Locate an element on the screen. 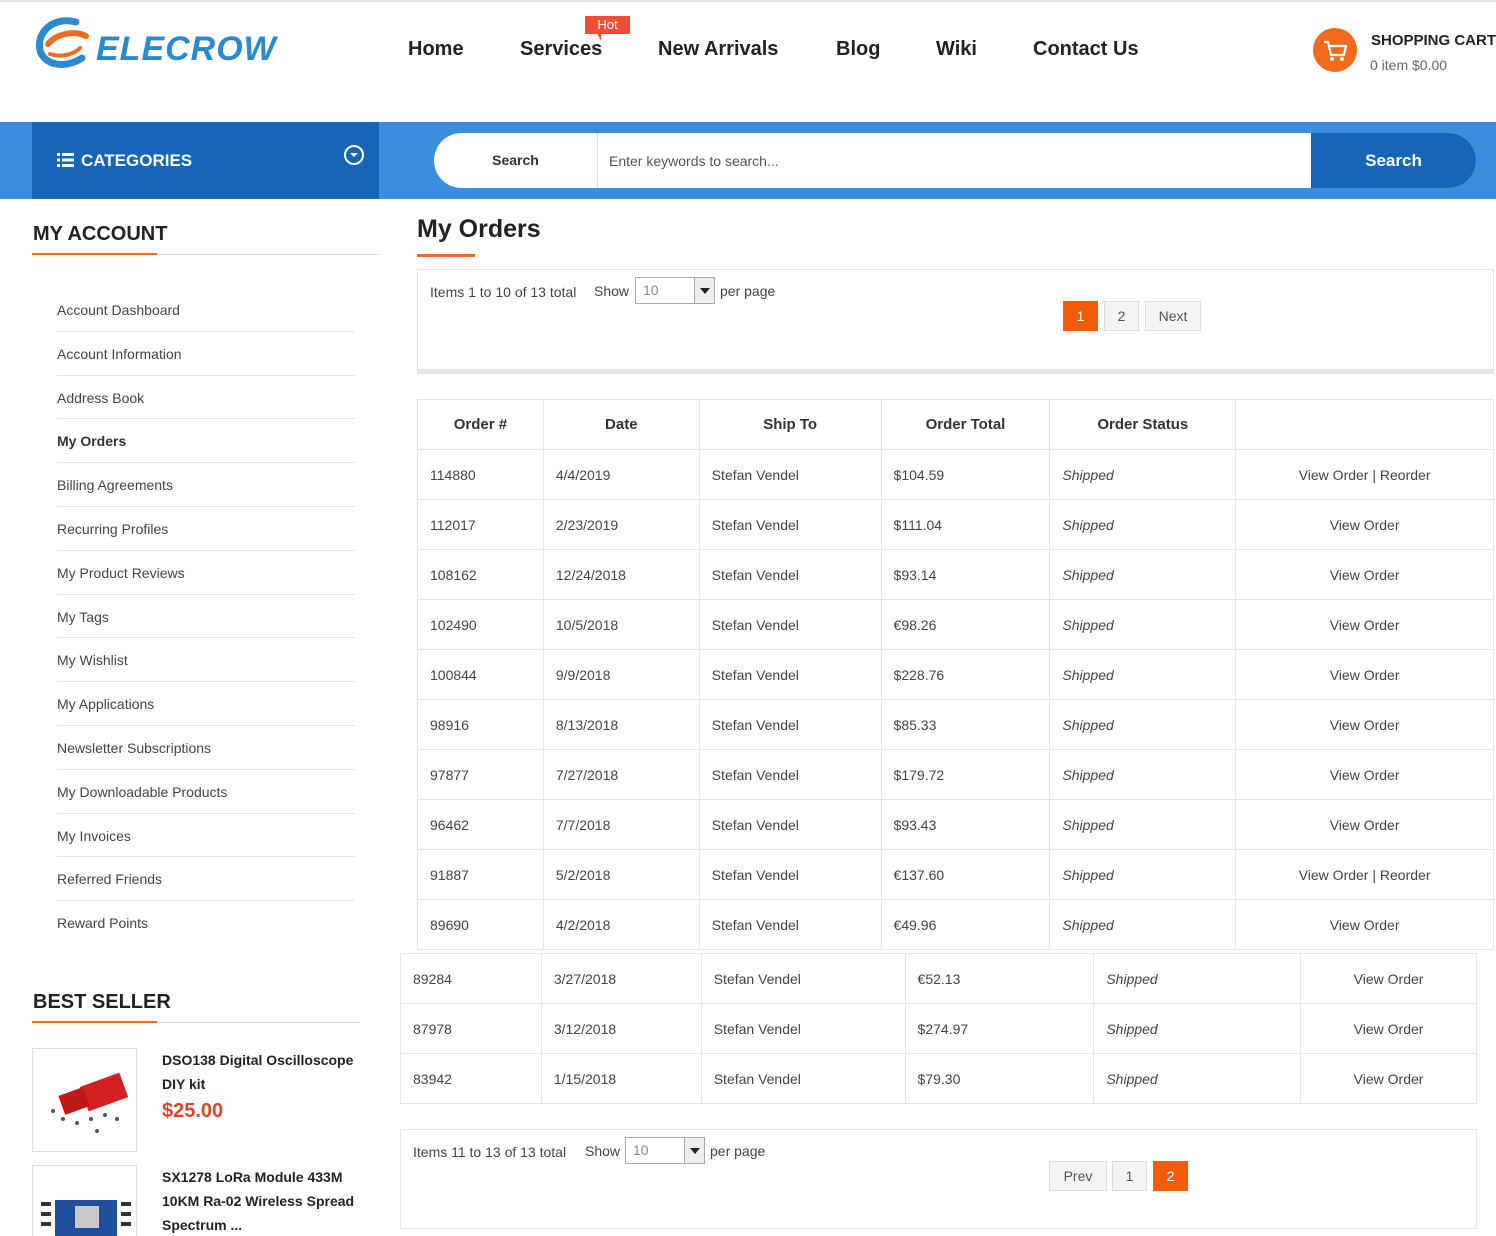 The width and height of the screenshot is (1496, 1236). order-total-cell: €52.13 is located at coordinates (999, 978).